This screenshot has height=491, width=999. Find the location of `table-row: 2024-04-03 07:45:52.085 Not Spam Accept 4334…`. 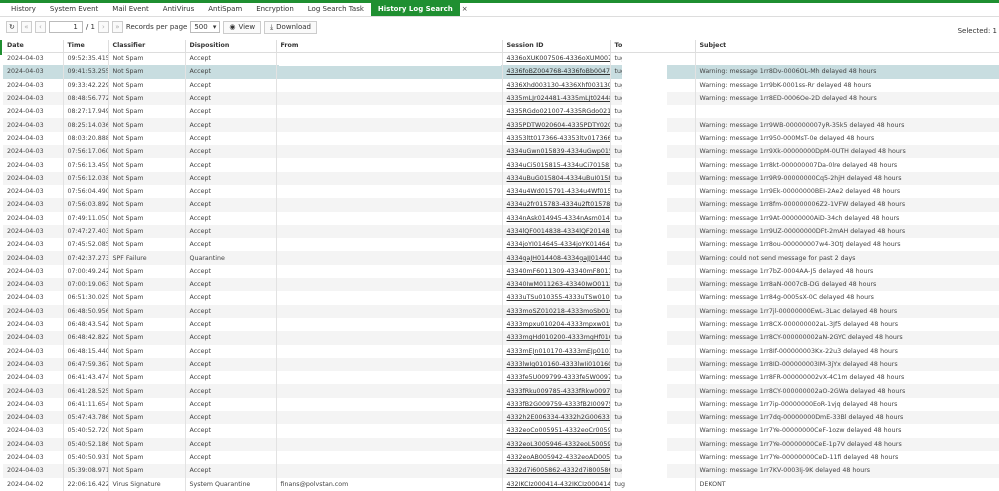

table-row: 2024-04-03 07:45:52.085 Not Spam Accept 4334… is located at coordinates (501, 245).